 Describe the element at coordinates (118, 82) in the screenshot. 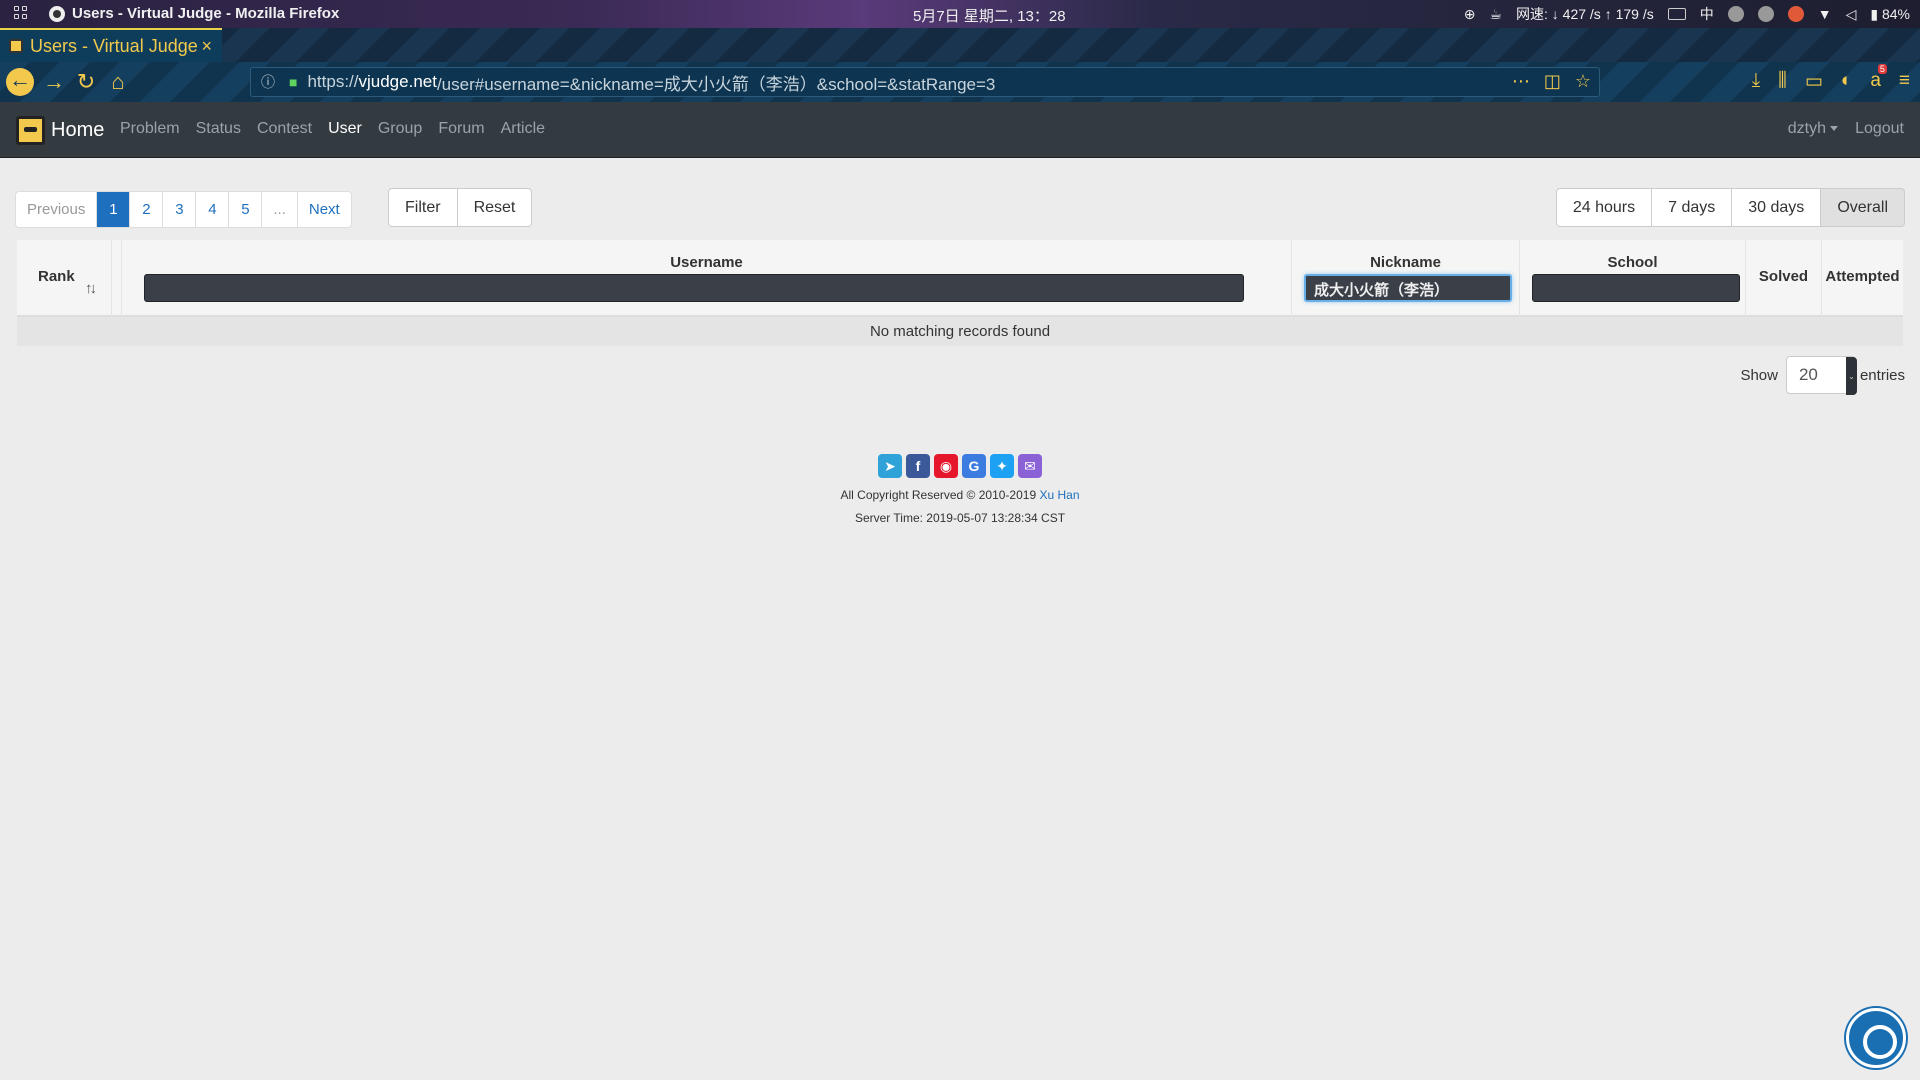

I see `home-icon: ⌂` at that location.